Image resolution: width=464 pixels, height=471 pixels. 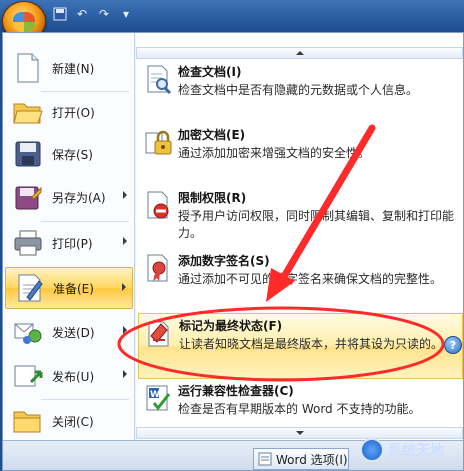 What do you see at coordinates (158, 154) in the screenshot?
I see `encrypt-lock-icon` at bounding box center [158, 154].